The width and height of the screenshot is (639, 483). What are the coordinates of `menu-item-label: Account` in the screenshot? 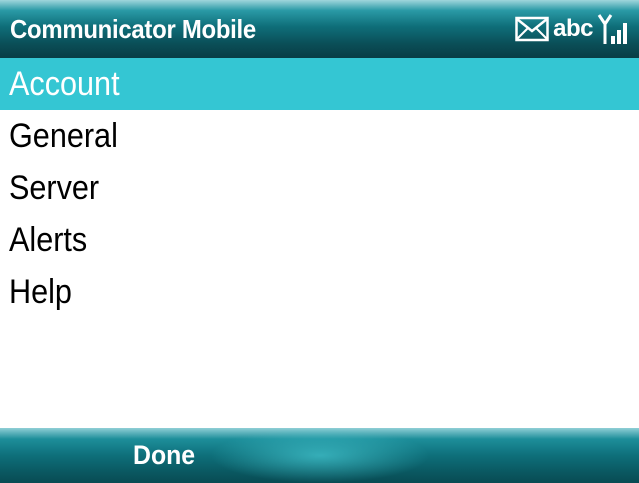 It's located at (64, 84).